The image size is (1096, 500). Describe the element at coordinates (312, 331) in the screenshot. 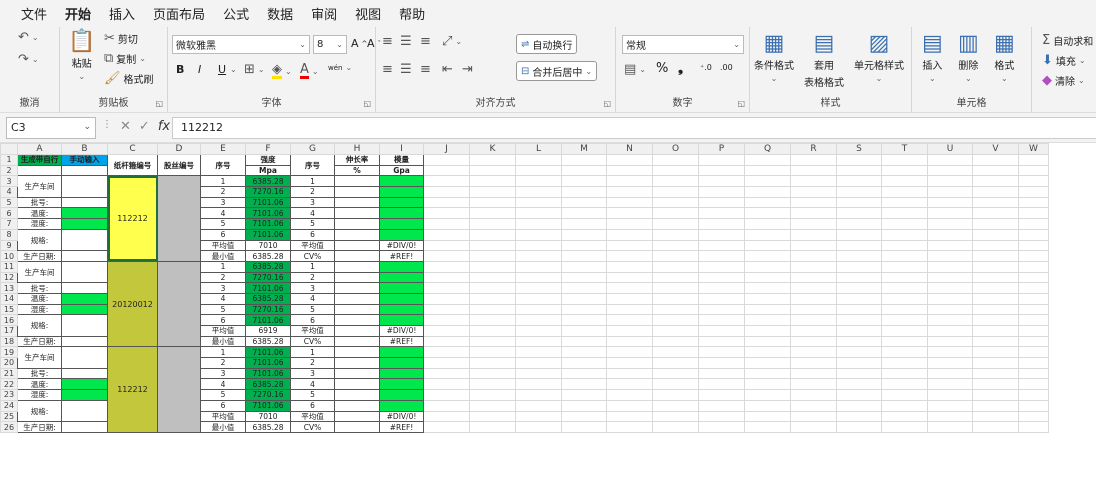

I see `avg-label2-cell: 平均值` at that location.